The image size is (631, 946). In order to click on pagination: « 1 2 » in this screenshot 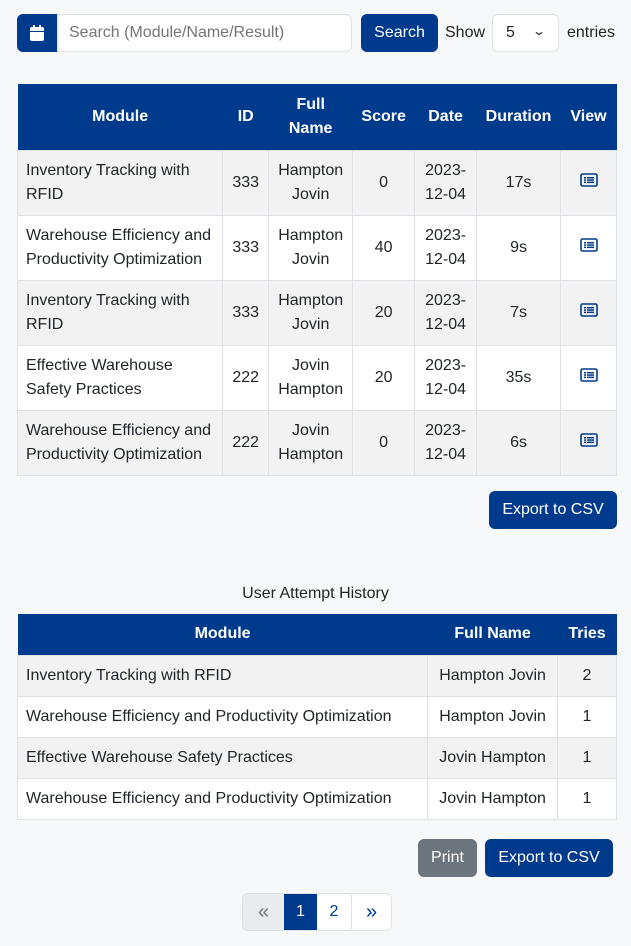, I will do `click(317, 912)`.